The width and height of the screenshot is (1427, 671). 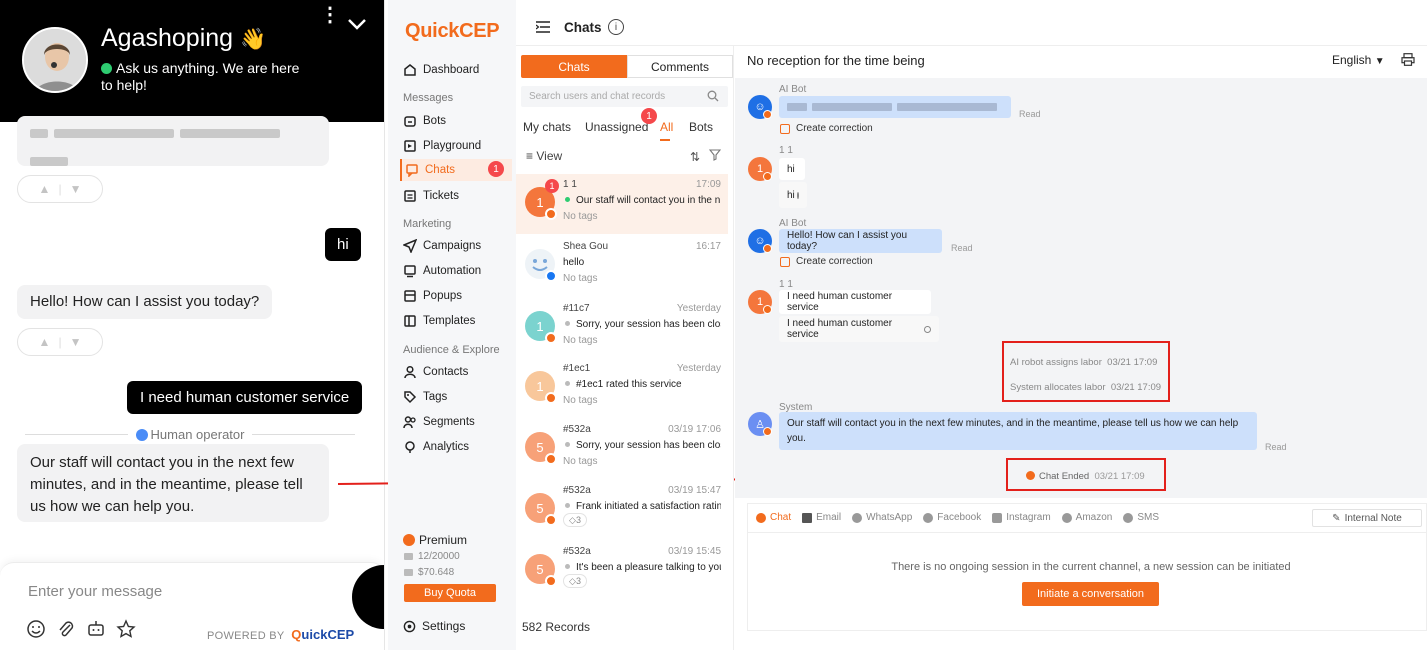 I want to click on conversation-time: 03/19 15:47, so click(x=694, y=490).